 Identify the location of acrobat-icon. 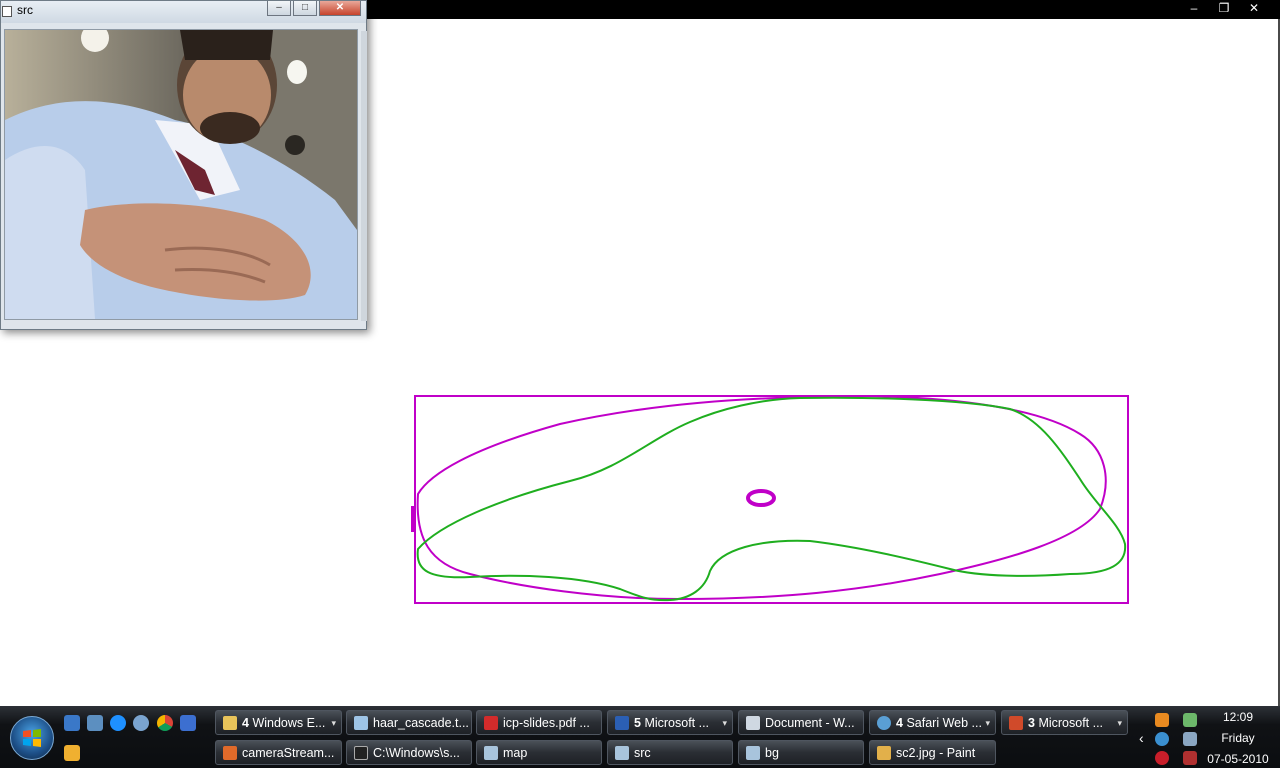
(1016, 723).